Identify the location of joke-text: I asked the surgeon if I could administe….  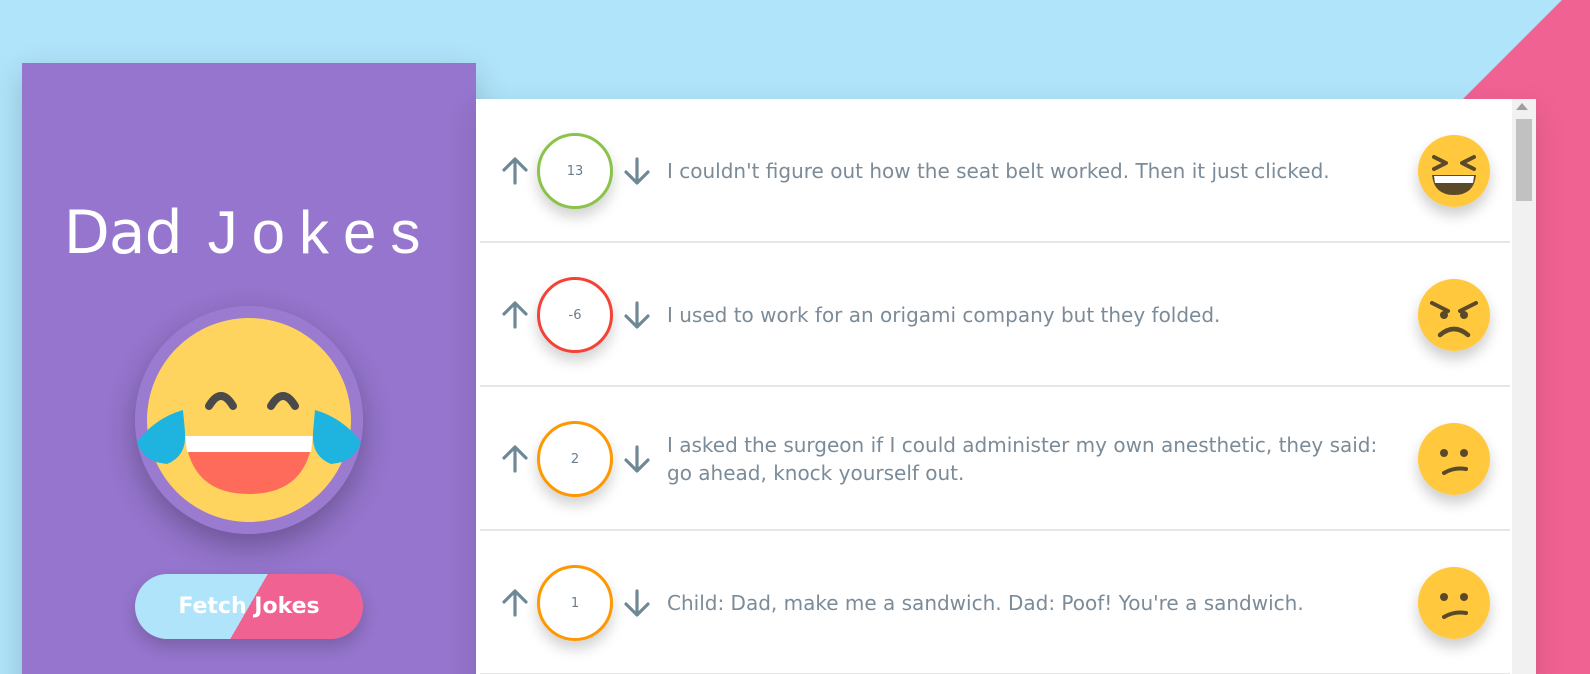
(1022, 459).